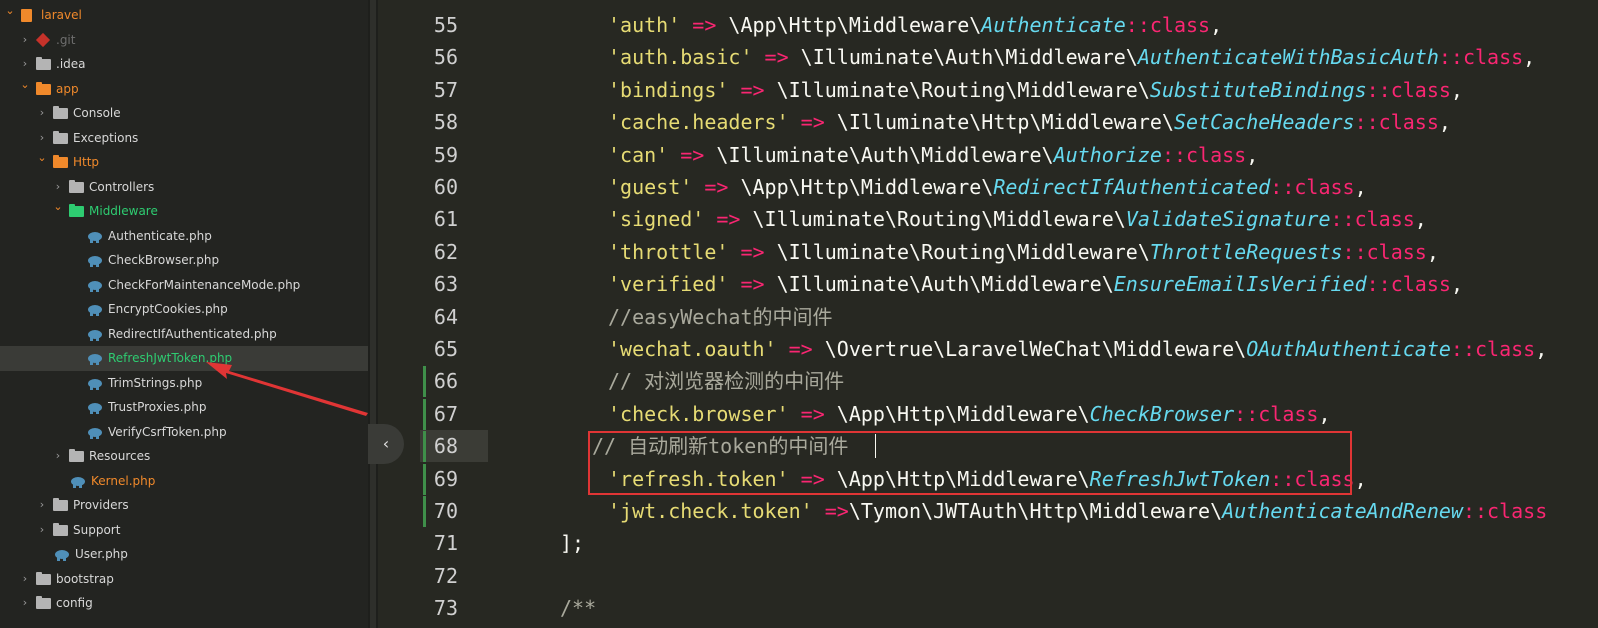  I want to click on folder-open-icon, so click(43, 88).